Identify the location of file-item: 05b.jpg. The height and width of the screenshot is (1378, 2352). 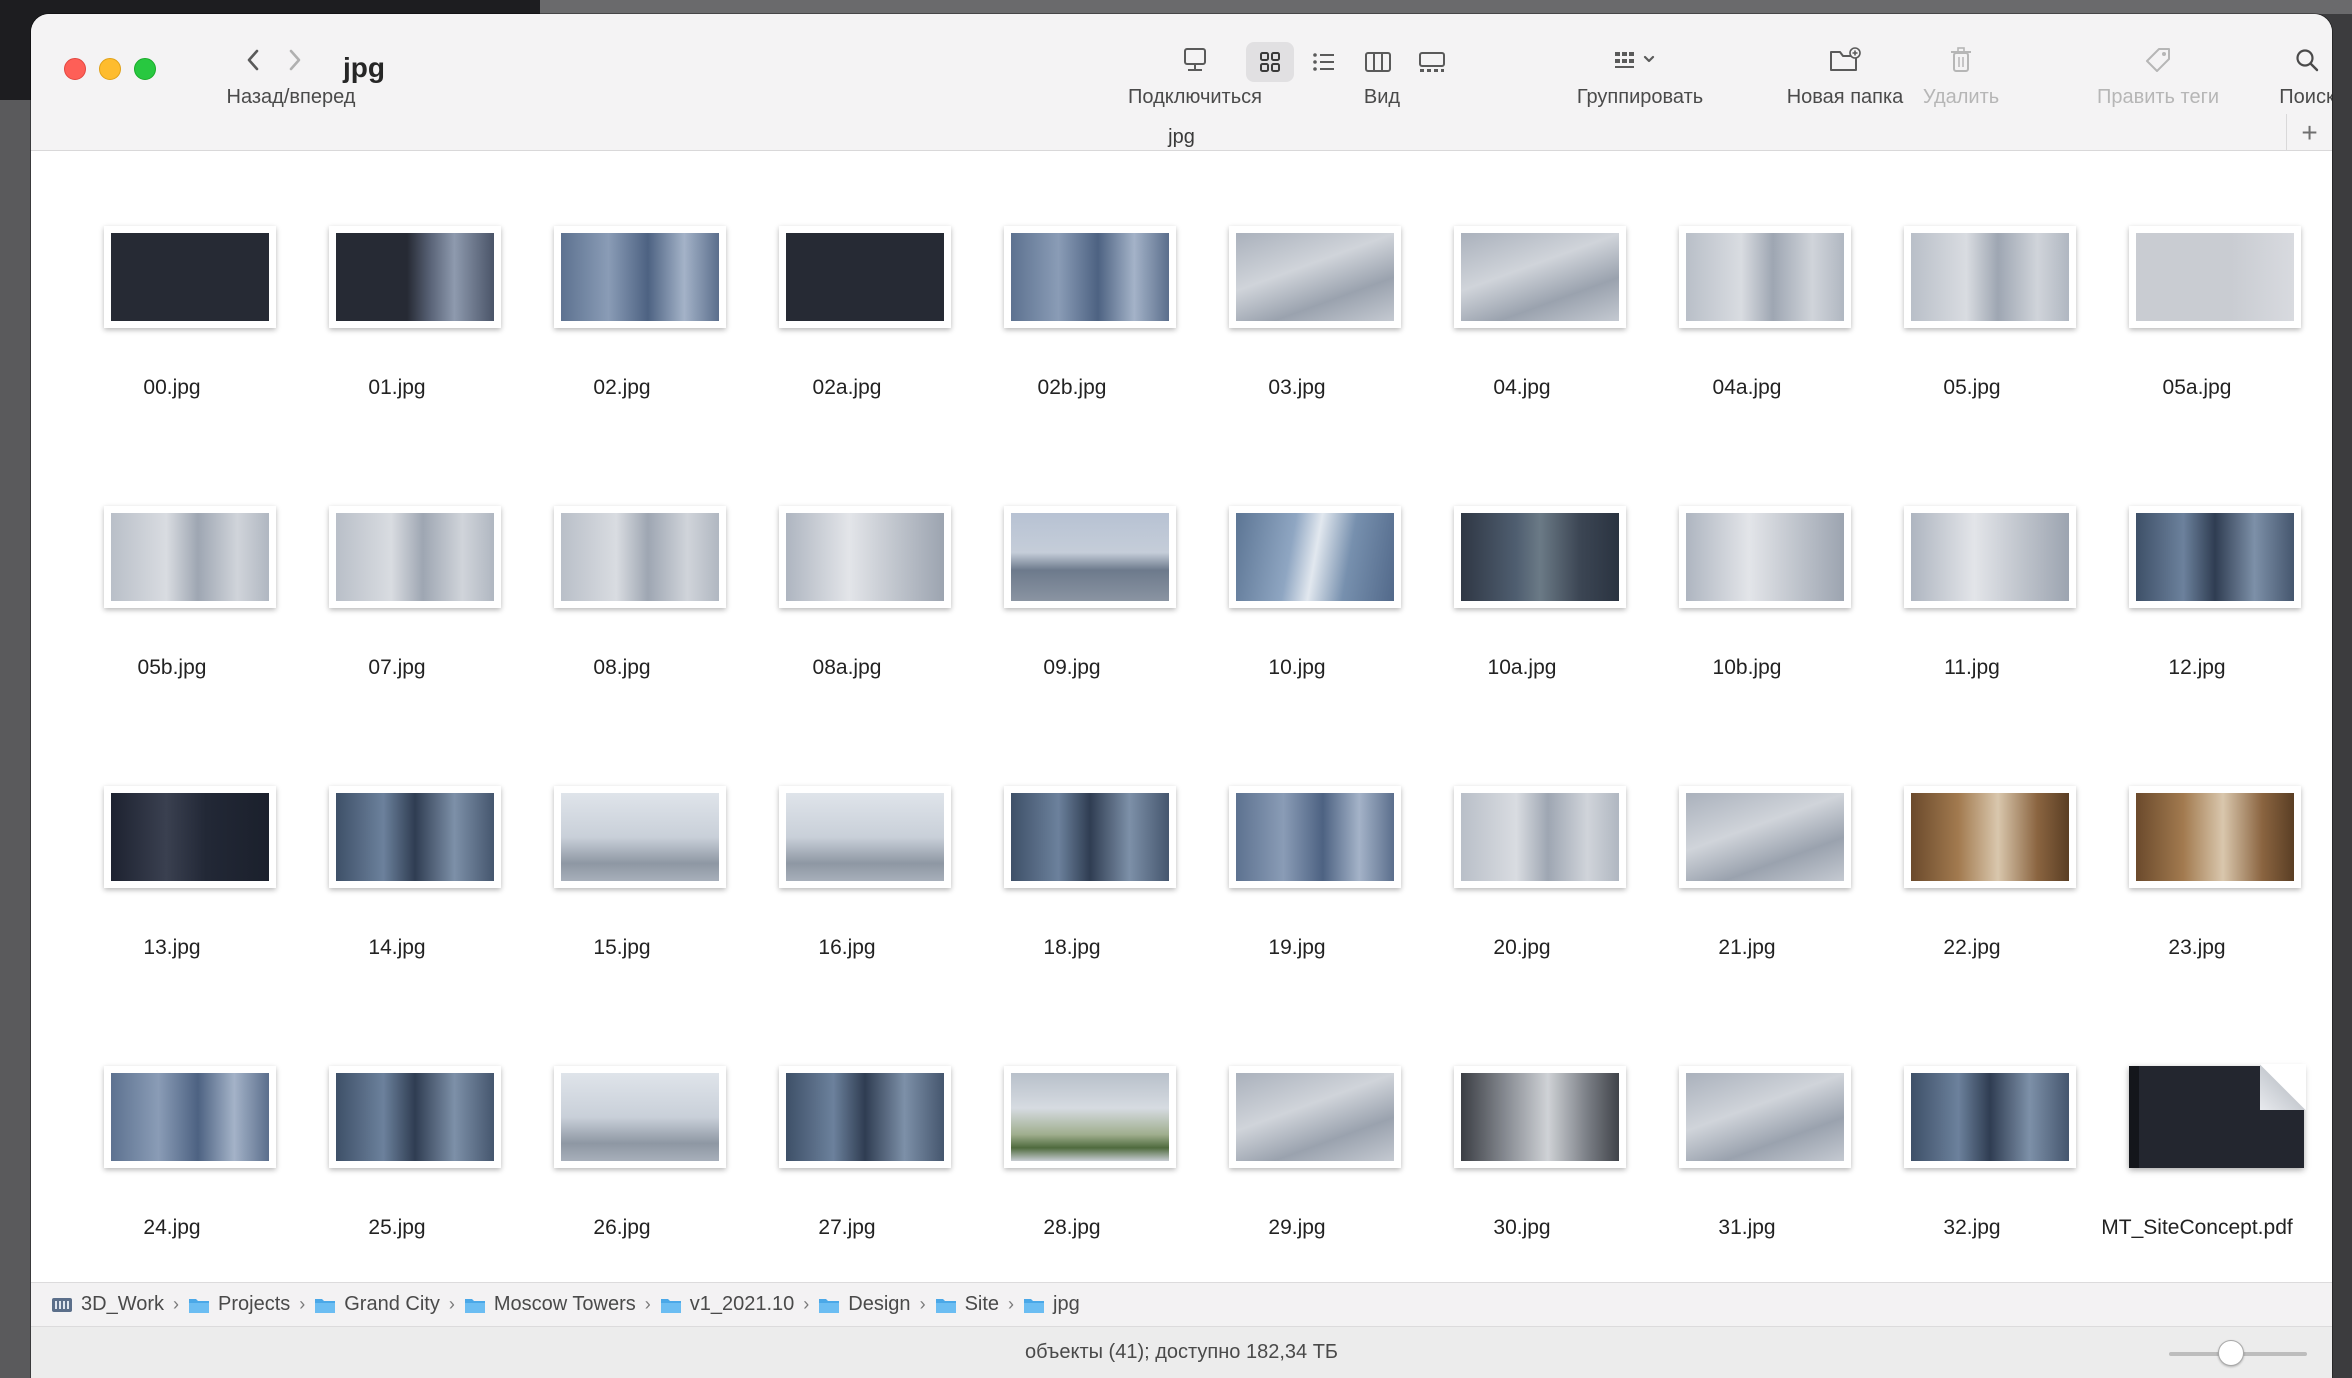
(171, 550).